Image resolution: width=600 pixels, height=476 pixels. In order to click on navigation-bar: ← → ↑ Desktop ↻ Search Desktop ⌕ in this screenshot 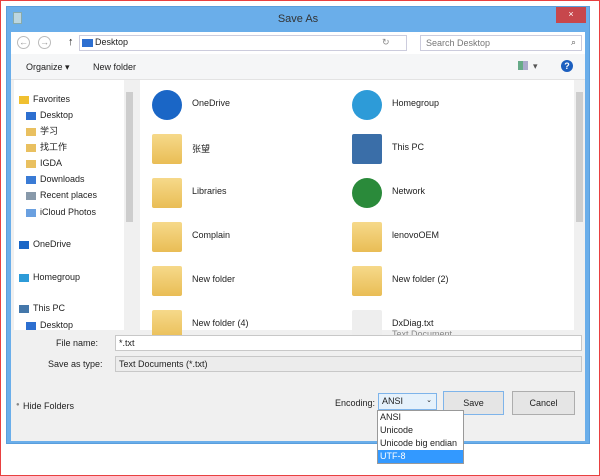, I will do `click(298, 43)`.